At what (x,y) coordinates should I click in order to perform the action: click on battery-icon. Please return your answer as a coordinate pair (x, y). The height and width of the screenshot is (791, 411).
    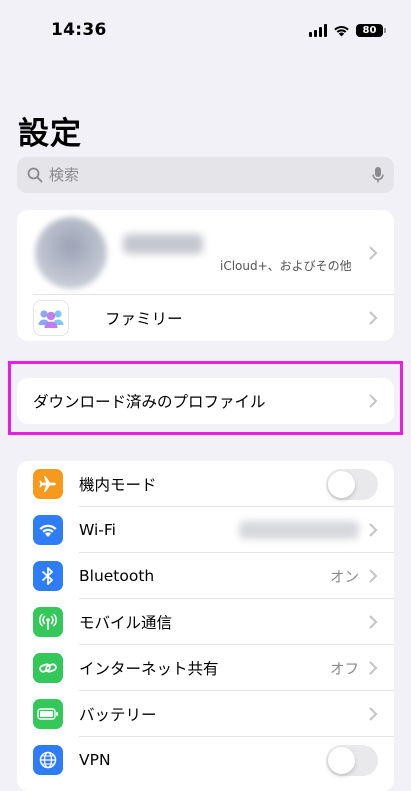
    Looking at the image, I should click on (48, 714).